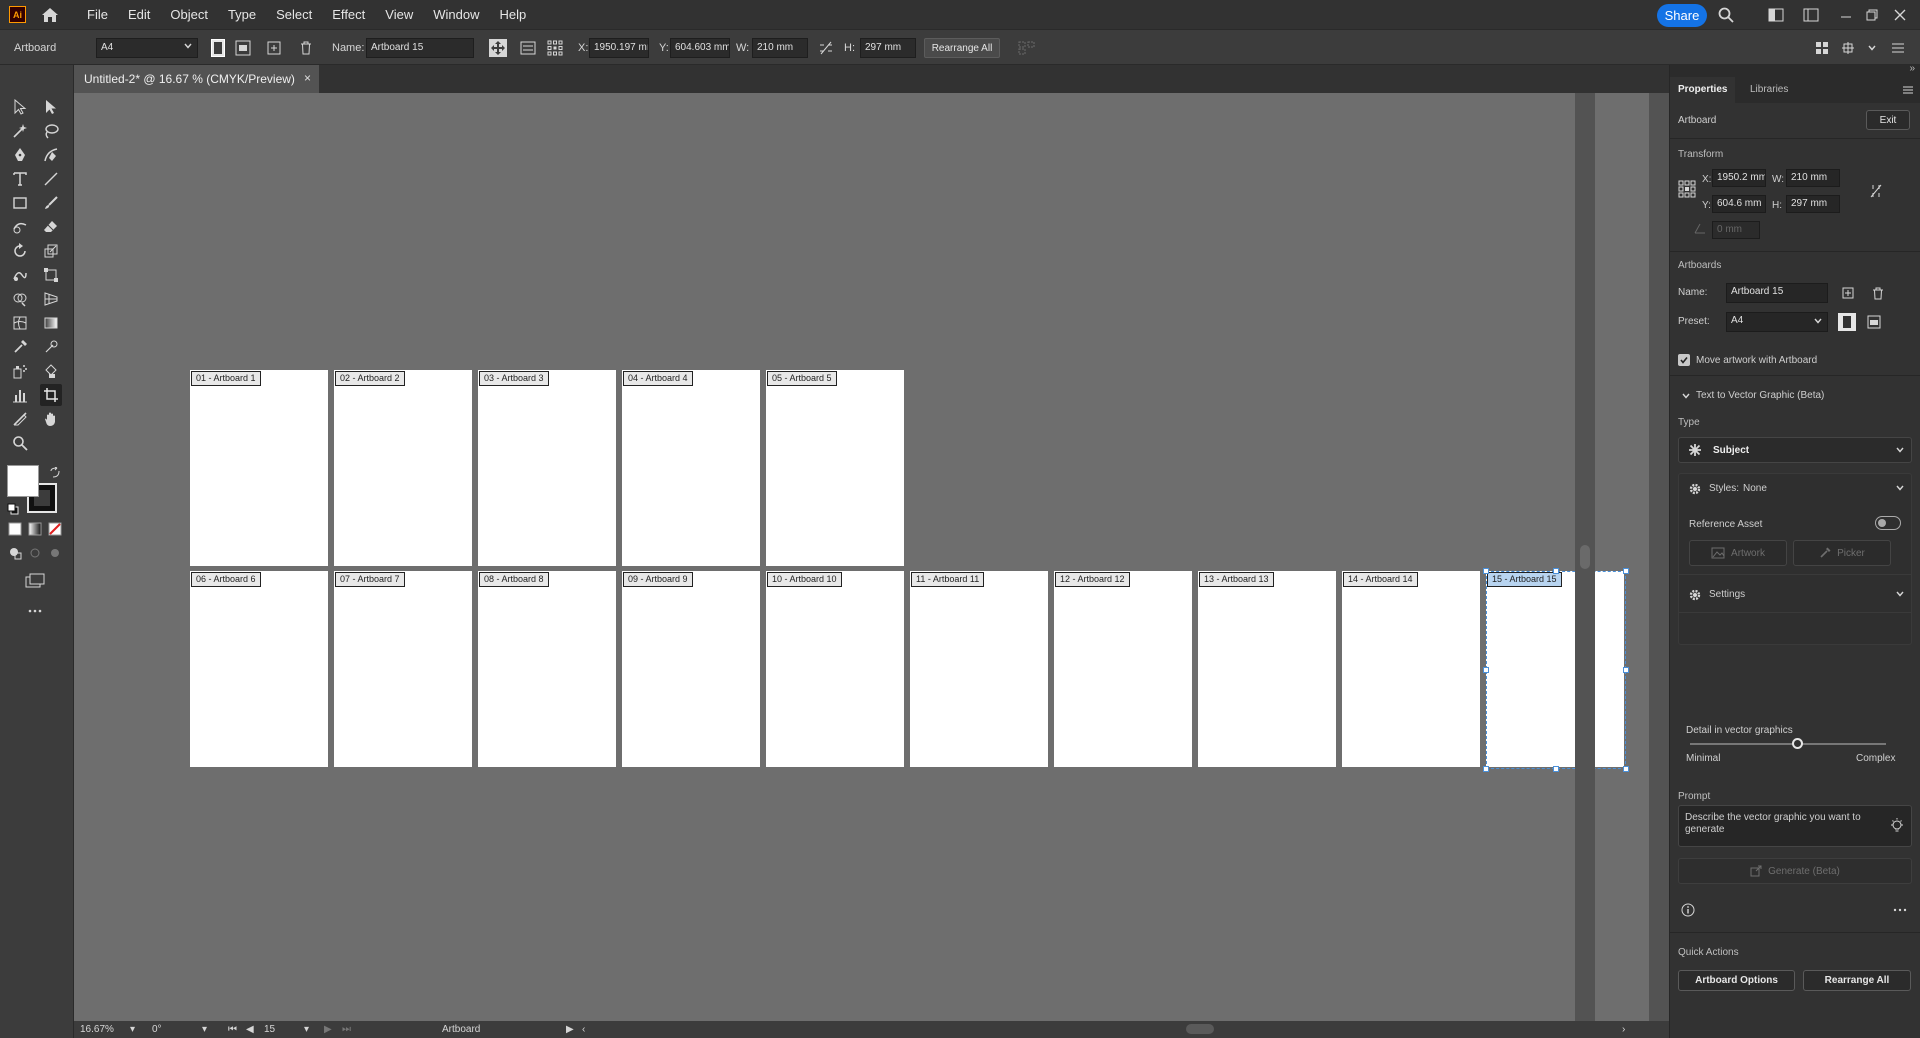 The height and width of the screenshot is (1038, 1920). Describe the element at coordinates (51, 203) in the screenshot. I see `paintbrush-tool-icon` at that location.